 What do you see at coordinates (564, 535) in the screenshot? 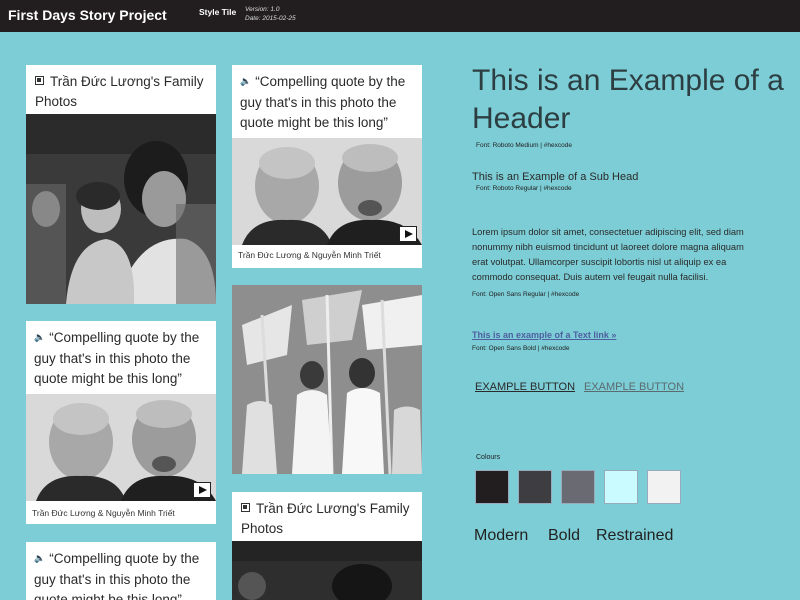
I see `brand-word: Bold` at bounding box center [564, 535].